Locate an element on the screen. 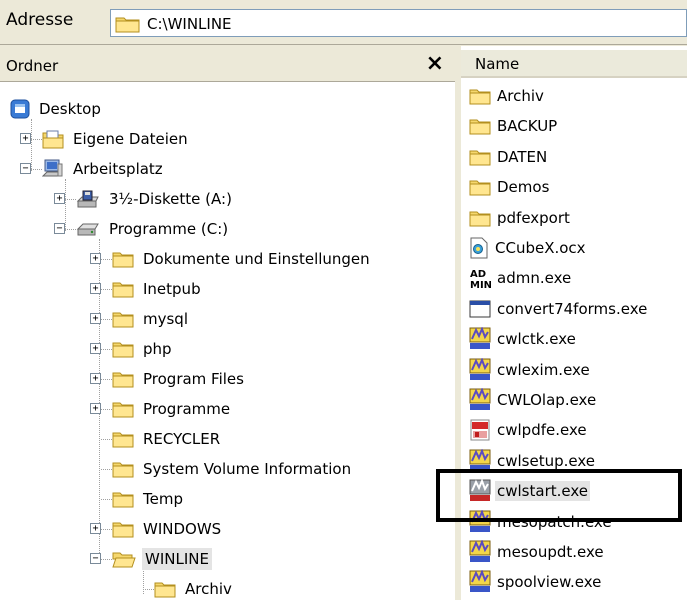 The height and width of the screenshot is (600, 687). file-list-item: cwlexim.exe is located at coordinates (530, 370).